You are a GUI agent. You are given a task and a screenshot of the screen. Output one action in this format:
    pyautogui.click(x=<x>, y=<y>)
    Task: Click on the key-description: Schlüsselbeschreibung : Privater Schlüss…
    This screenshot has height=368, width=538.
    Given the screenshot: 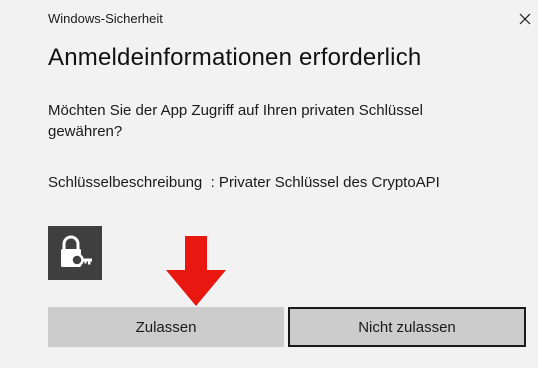 What is the action you would take?
    pyautogui.click(x=244, y=182)
    